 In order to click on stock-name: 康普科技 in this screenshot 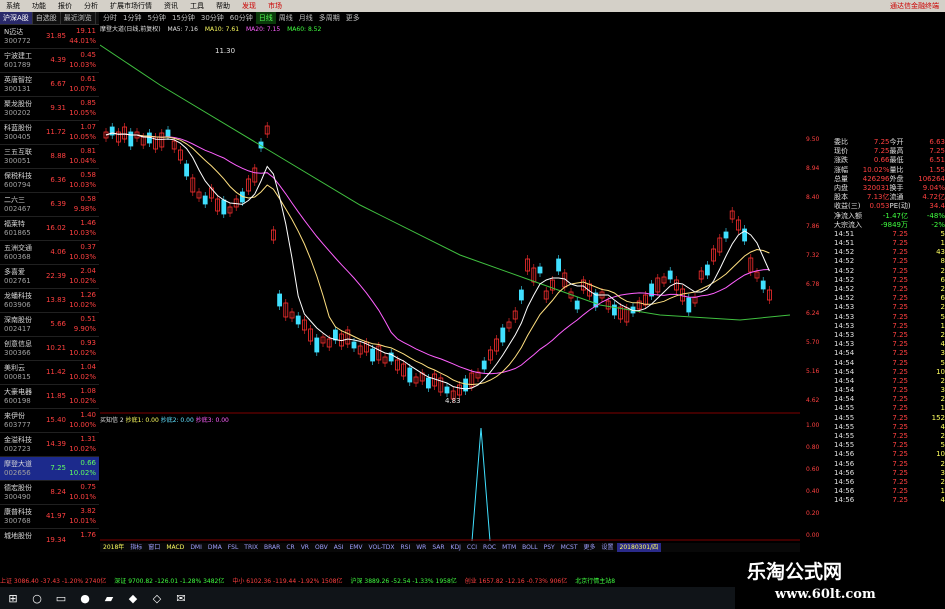, I will do `click(18, 512)`.